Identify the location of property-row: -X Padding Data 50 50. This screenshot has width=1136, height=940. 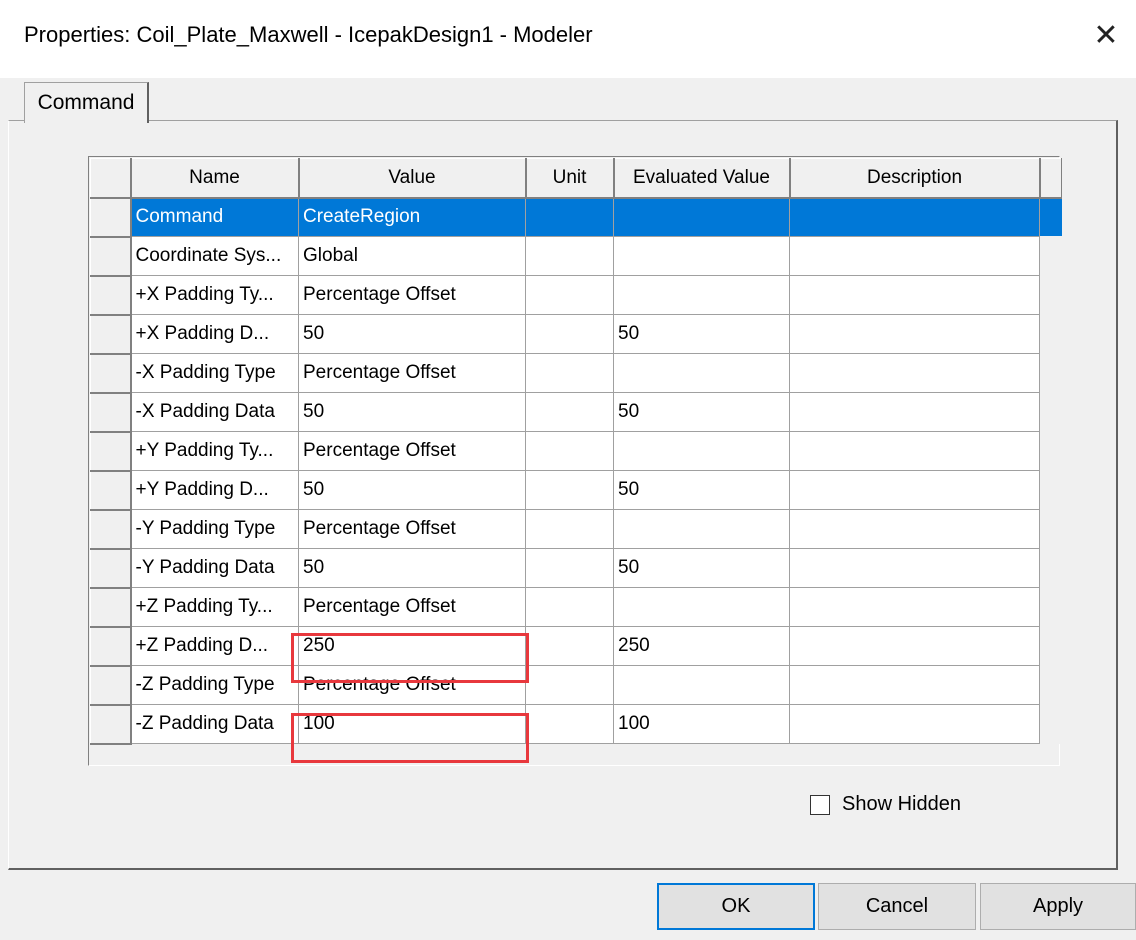
(576, 412).